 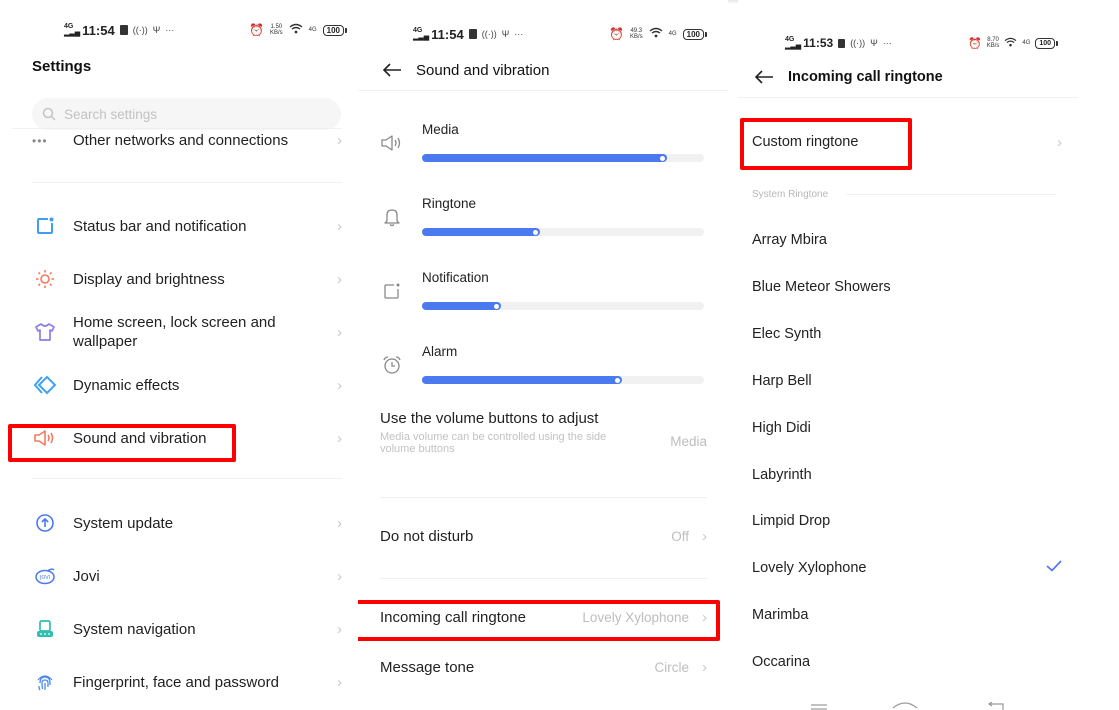 I want to click on page-title: Incoming call ringtone, so click(x=865, y=77).